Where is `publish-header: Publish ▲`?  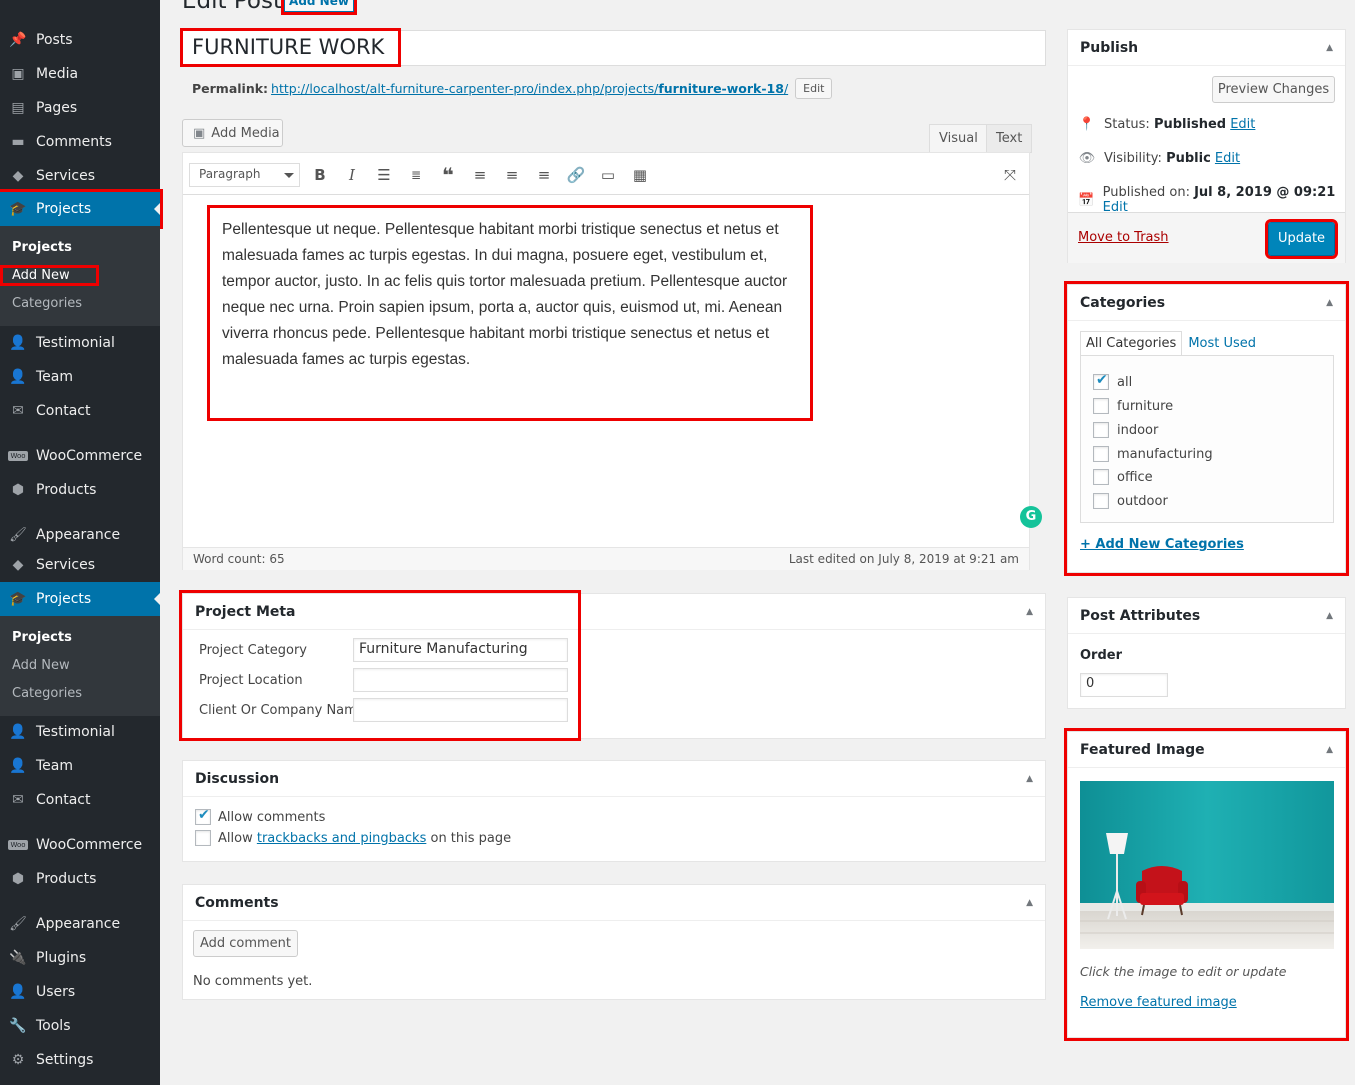
publish-header: Publish ▲ is located at coordinates (1206, 48).